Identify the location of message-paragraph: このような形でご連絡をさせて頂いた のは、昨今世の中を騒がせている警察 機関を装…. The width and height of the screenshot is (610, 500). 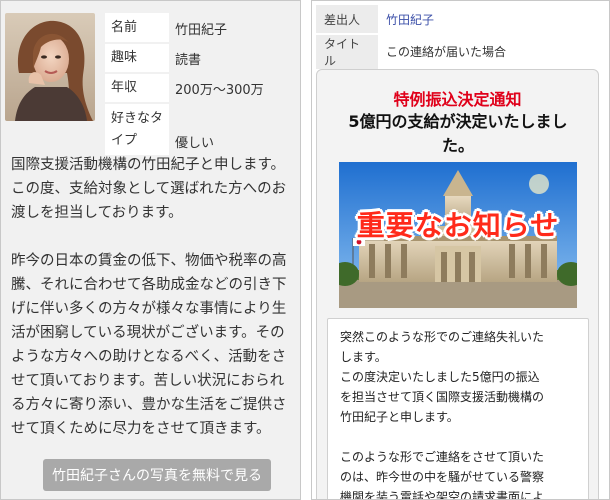
(442, 474).